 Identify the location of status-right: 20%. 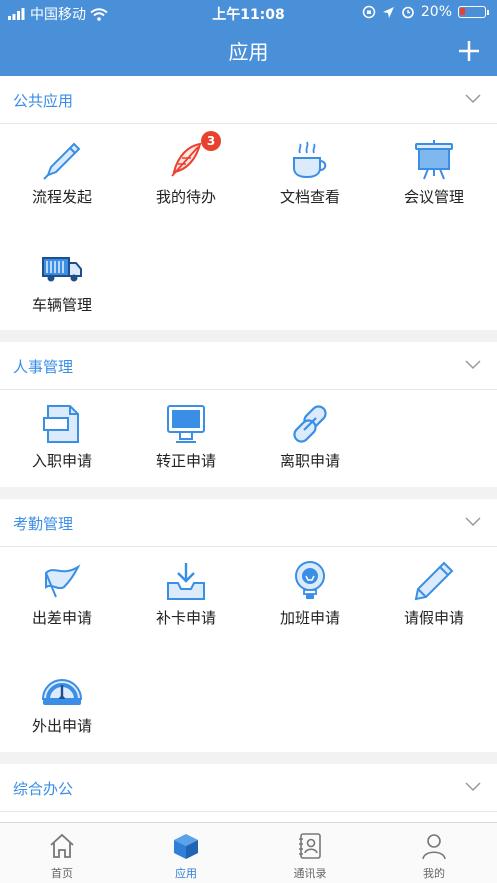
(425, 12).